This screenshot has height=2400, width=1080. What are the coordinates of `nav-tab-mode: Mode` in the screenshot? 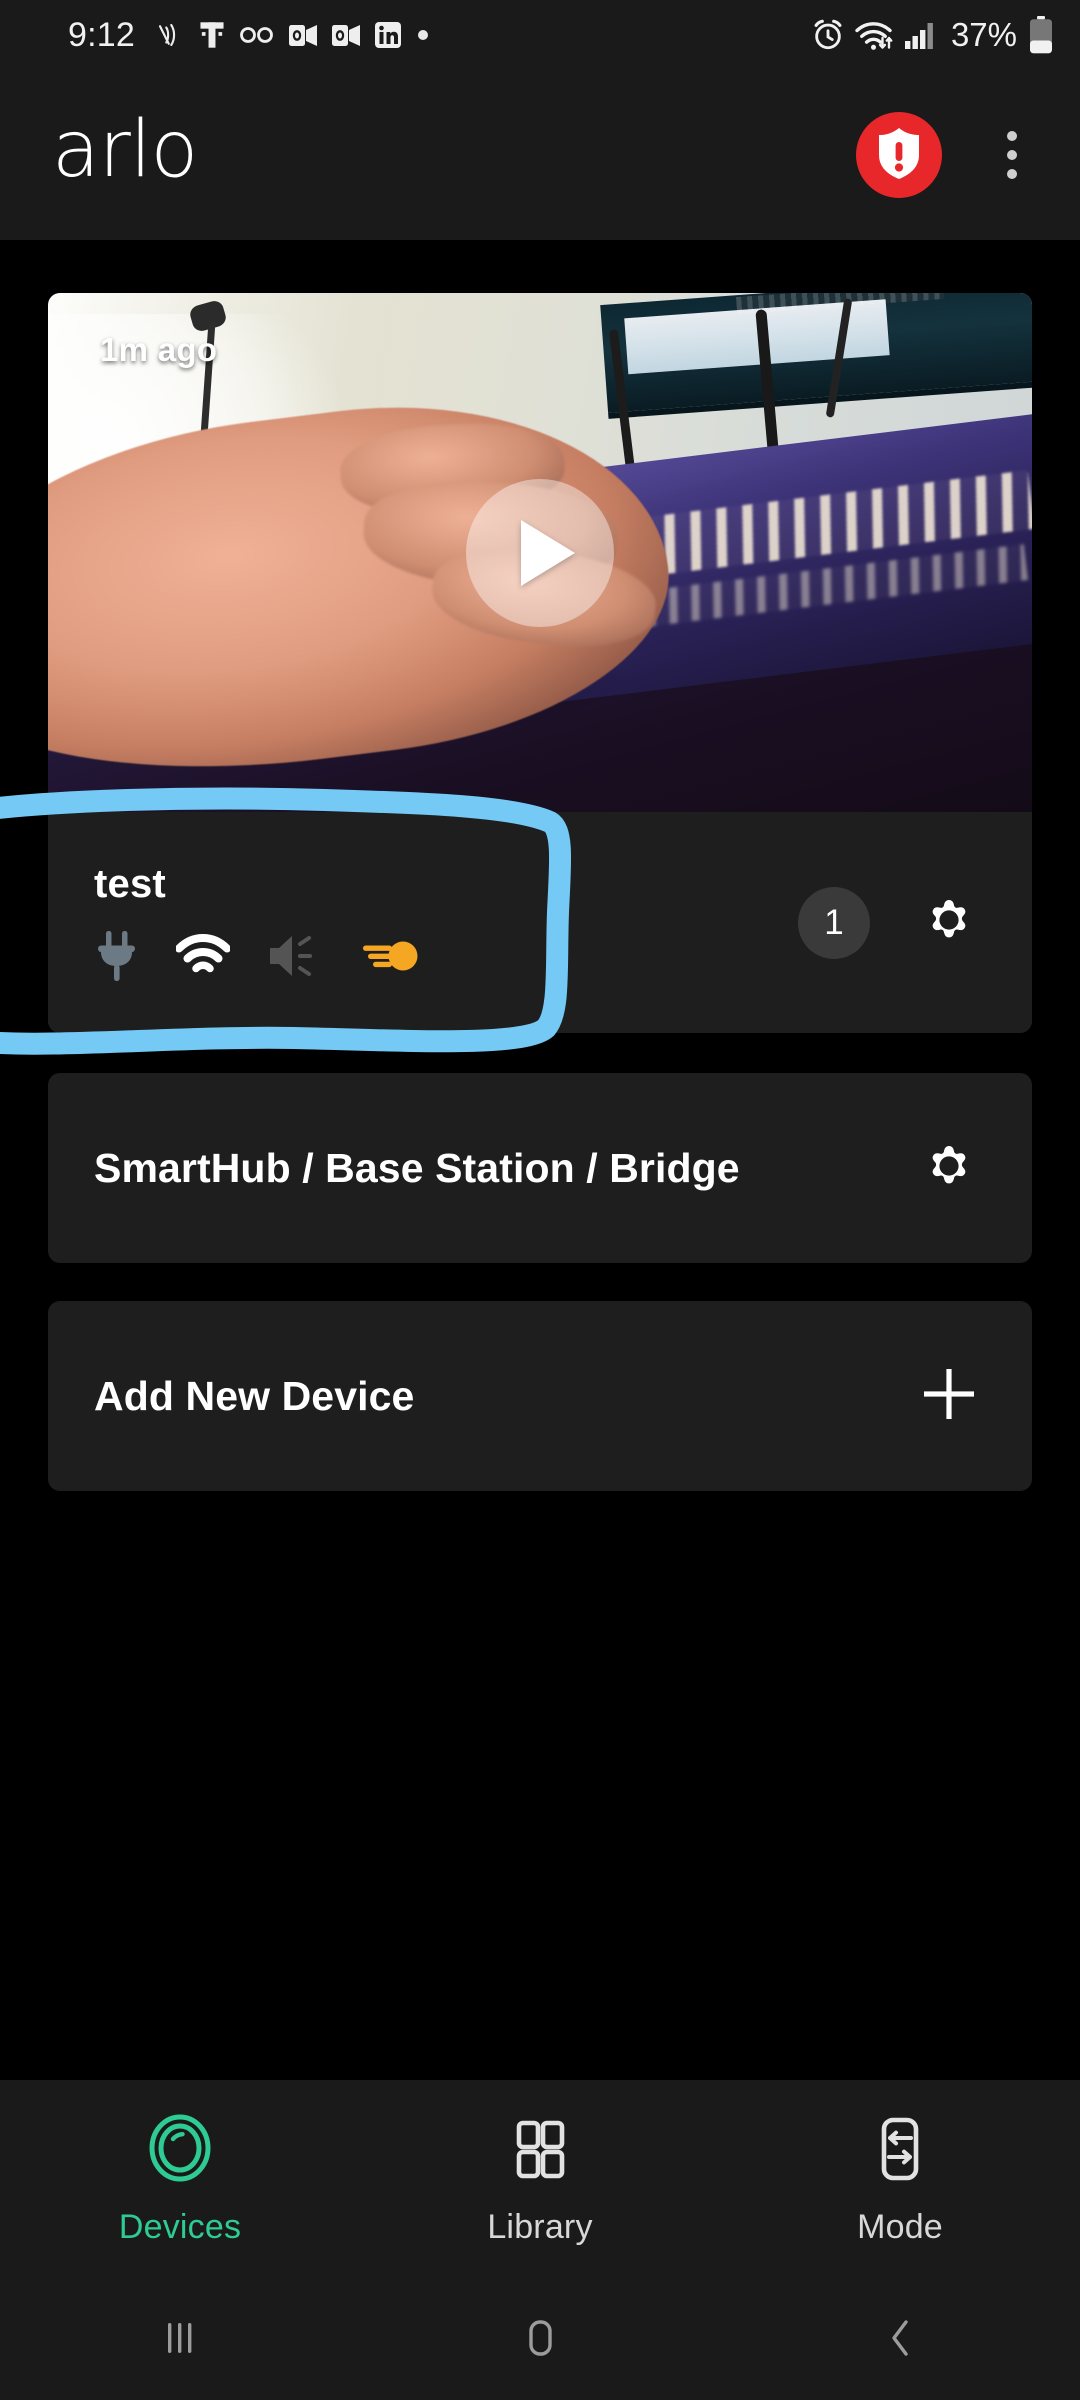 It's located at (900, 2180).